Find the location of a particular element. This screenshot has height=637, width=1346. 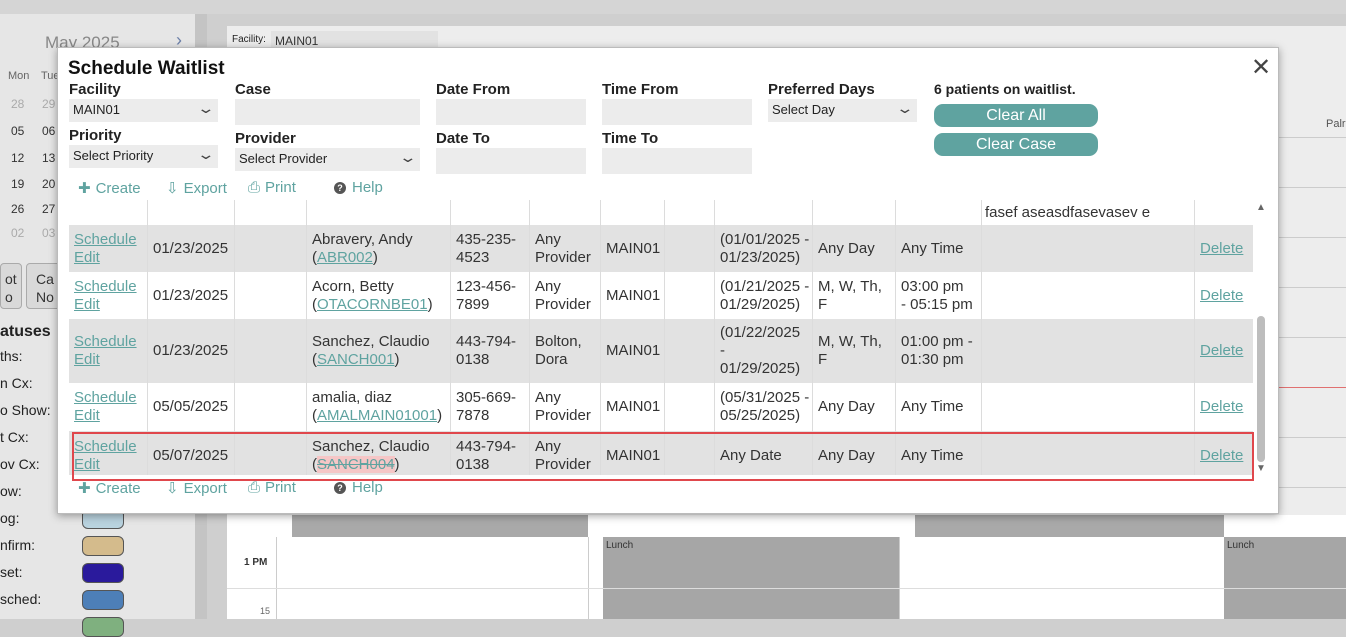

account-link: AMALMAIN01001 is located at coordinates (377, 415).